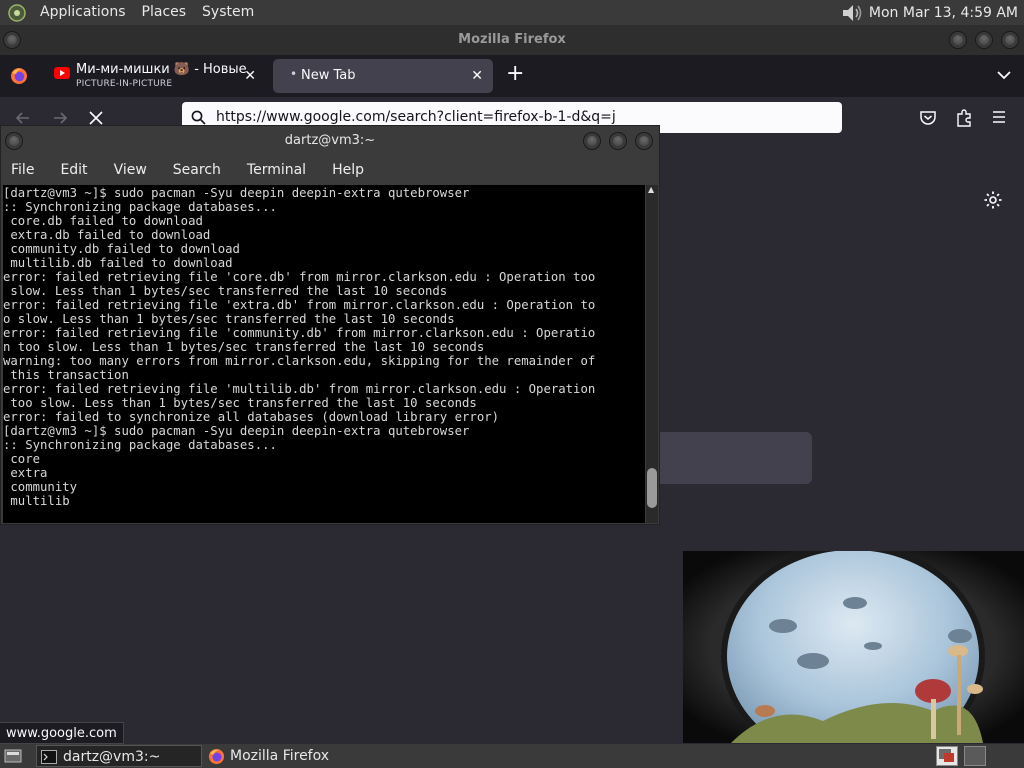  Describe the element at coordinates (943, 13) in the screenshot. I see `clock: Mon Mar 13, 4:59 AM` at that location.